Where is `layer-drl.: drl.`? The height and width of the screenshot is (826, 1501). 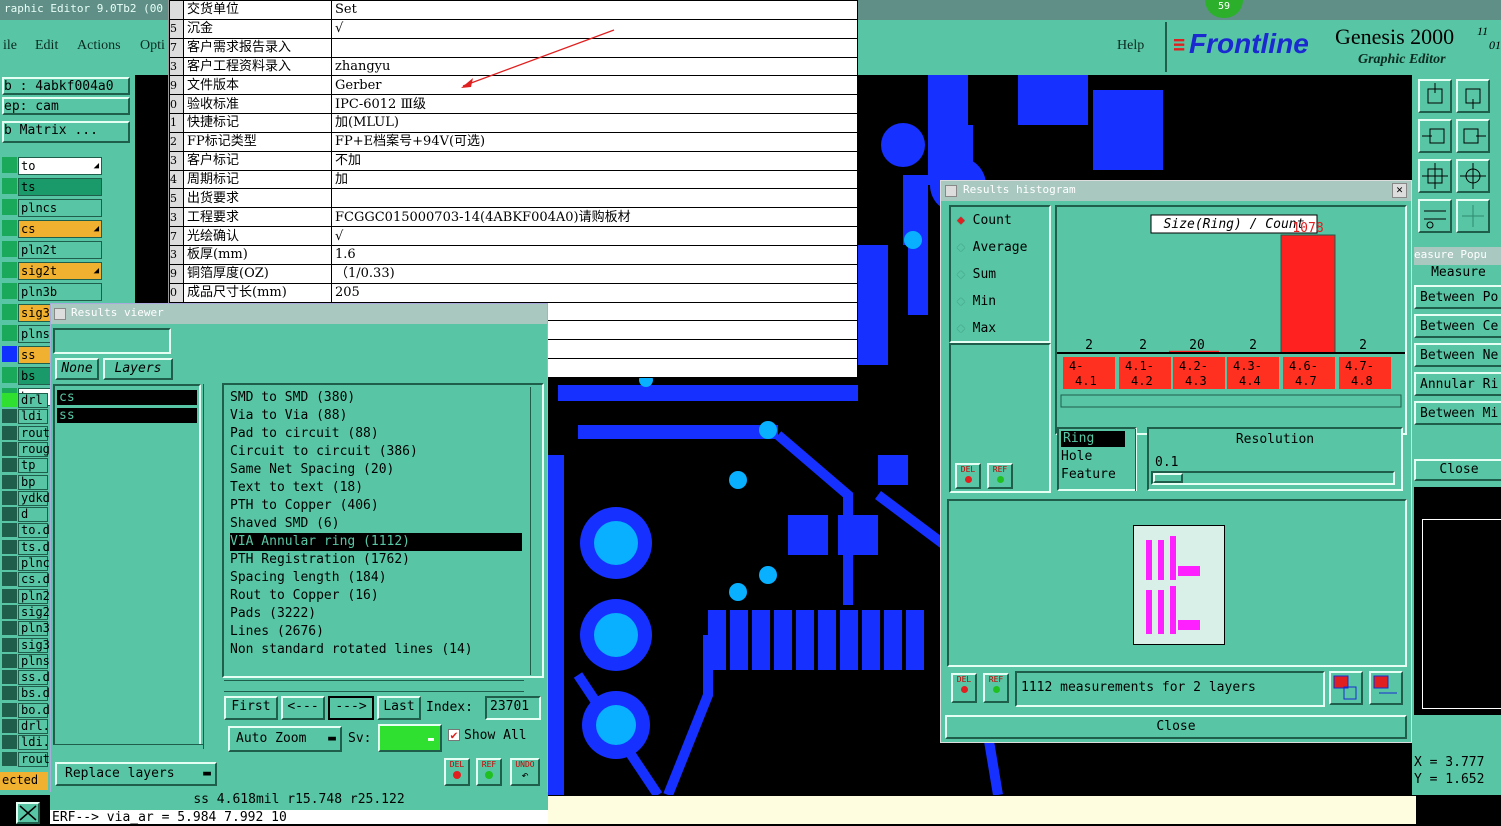
layer-drl.: drl. is located at coordinates (34, 726).